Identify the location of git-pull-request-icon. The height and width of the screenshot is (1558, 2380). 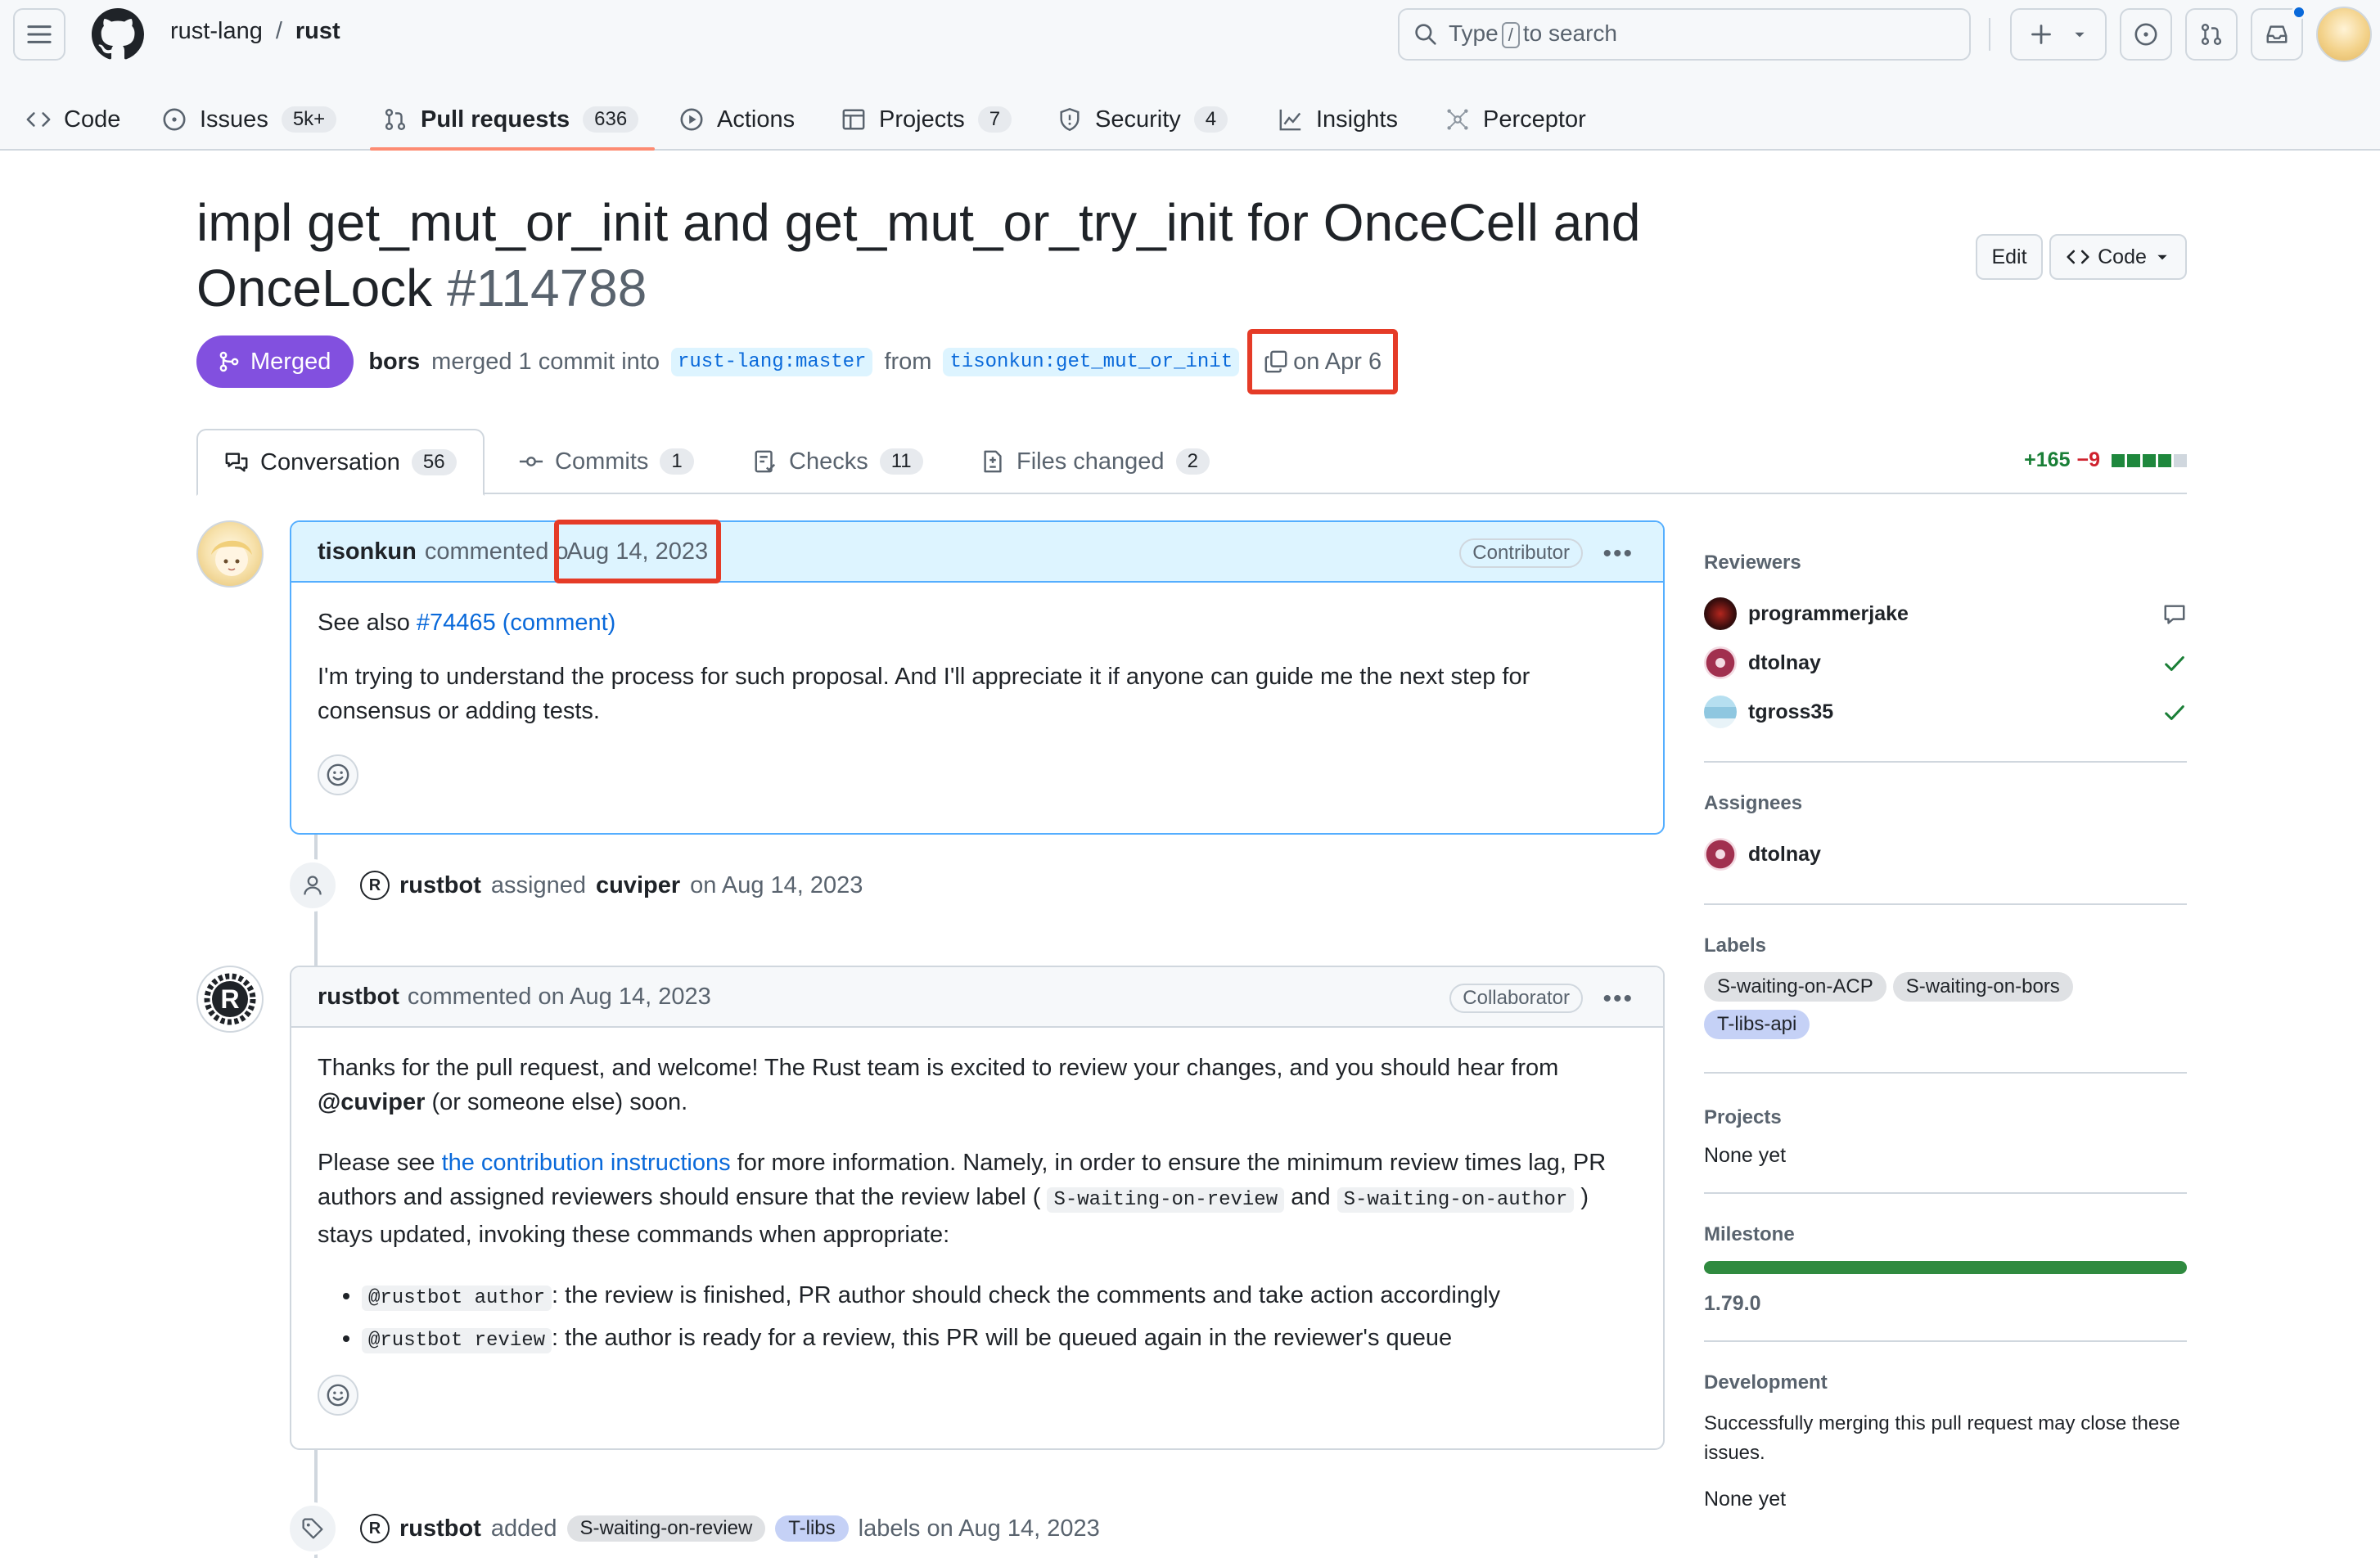
(2211, 34).